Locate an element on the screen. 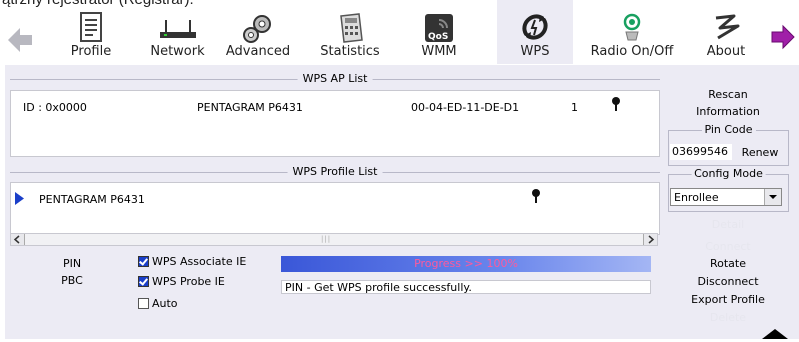 The width and height of the screenshot is (799, 342). pin-code-group: Pin Code 03699546 Renew is located at coordinates (728, 144).